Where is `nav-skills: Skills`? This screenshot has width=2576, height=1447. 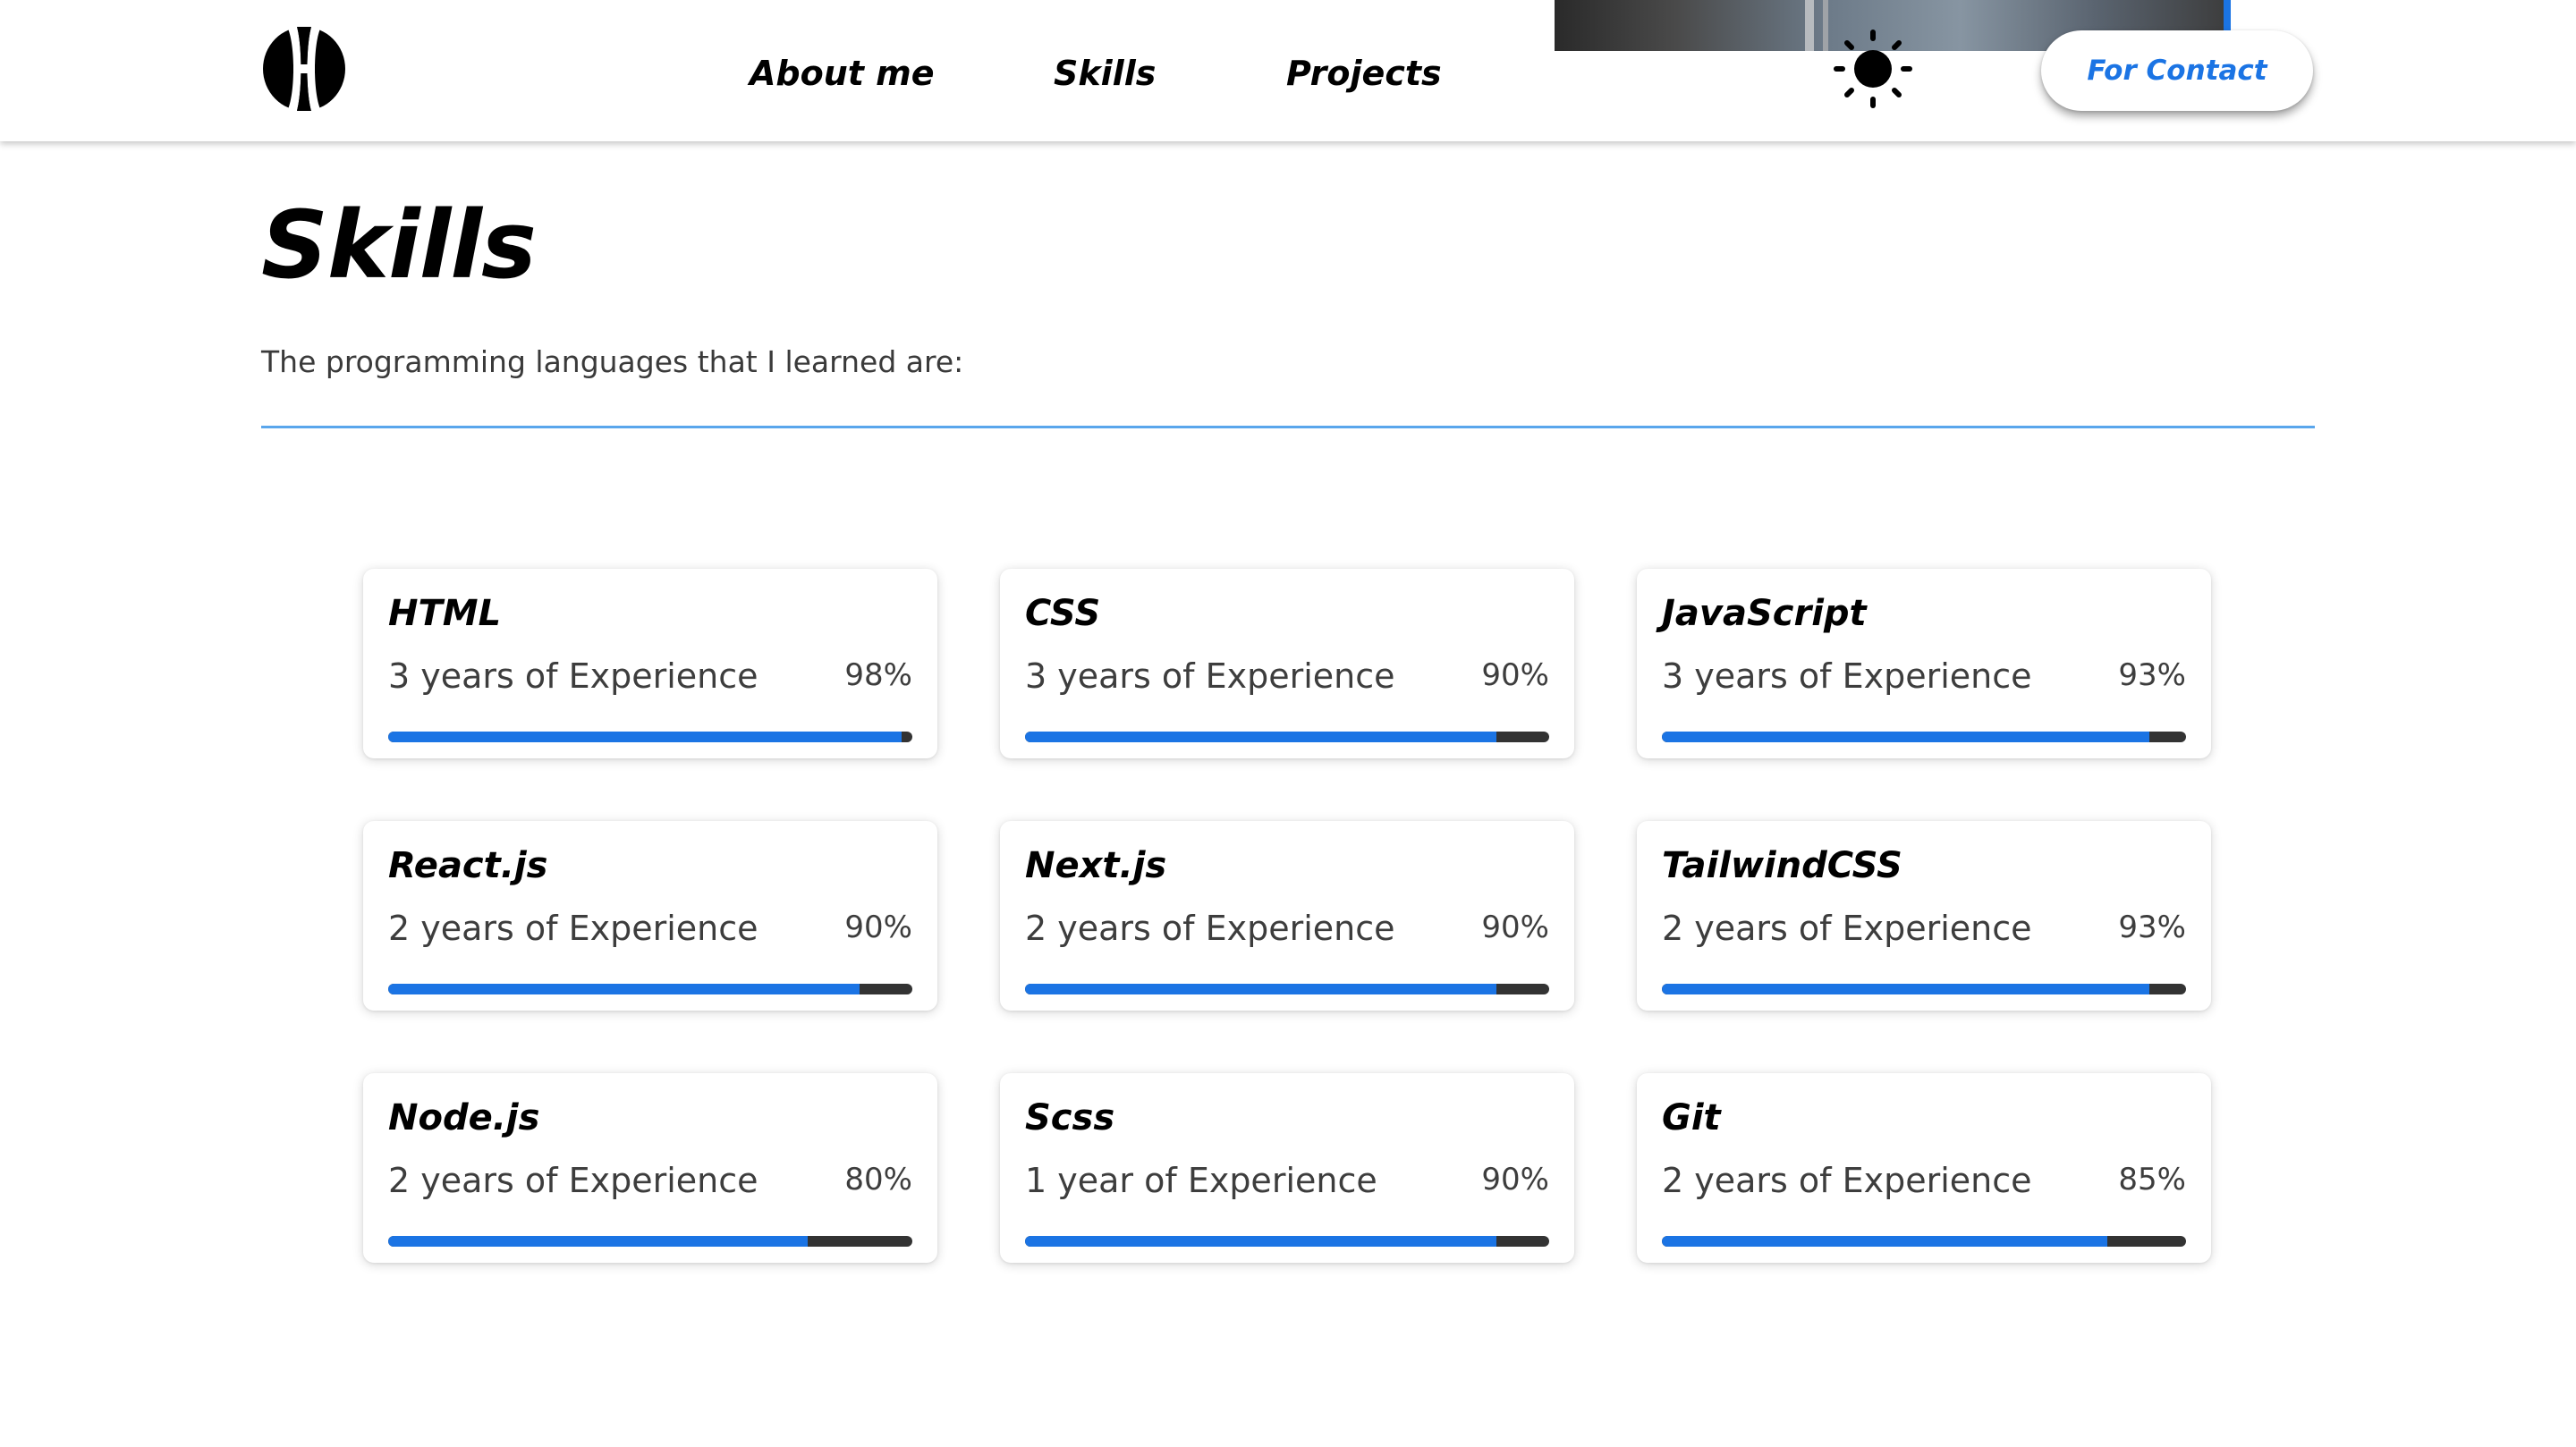
nav-skills: Skills is located at coordinates (1105, 73).